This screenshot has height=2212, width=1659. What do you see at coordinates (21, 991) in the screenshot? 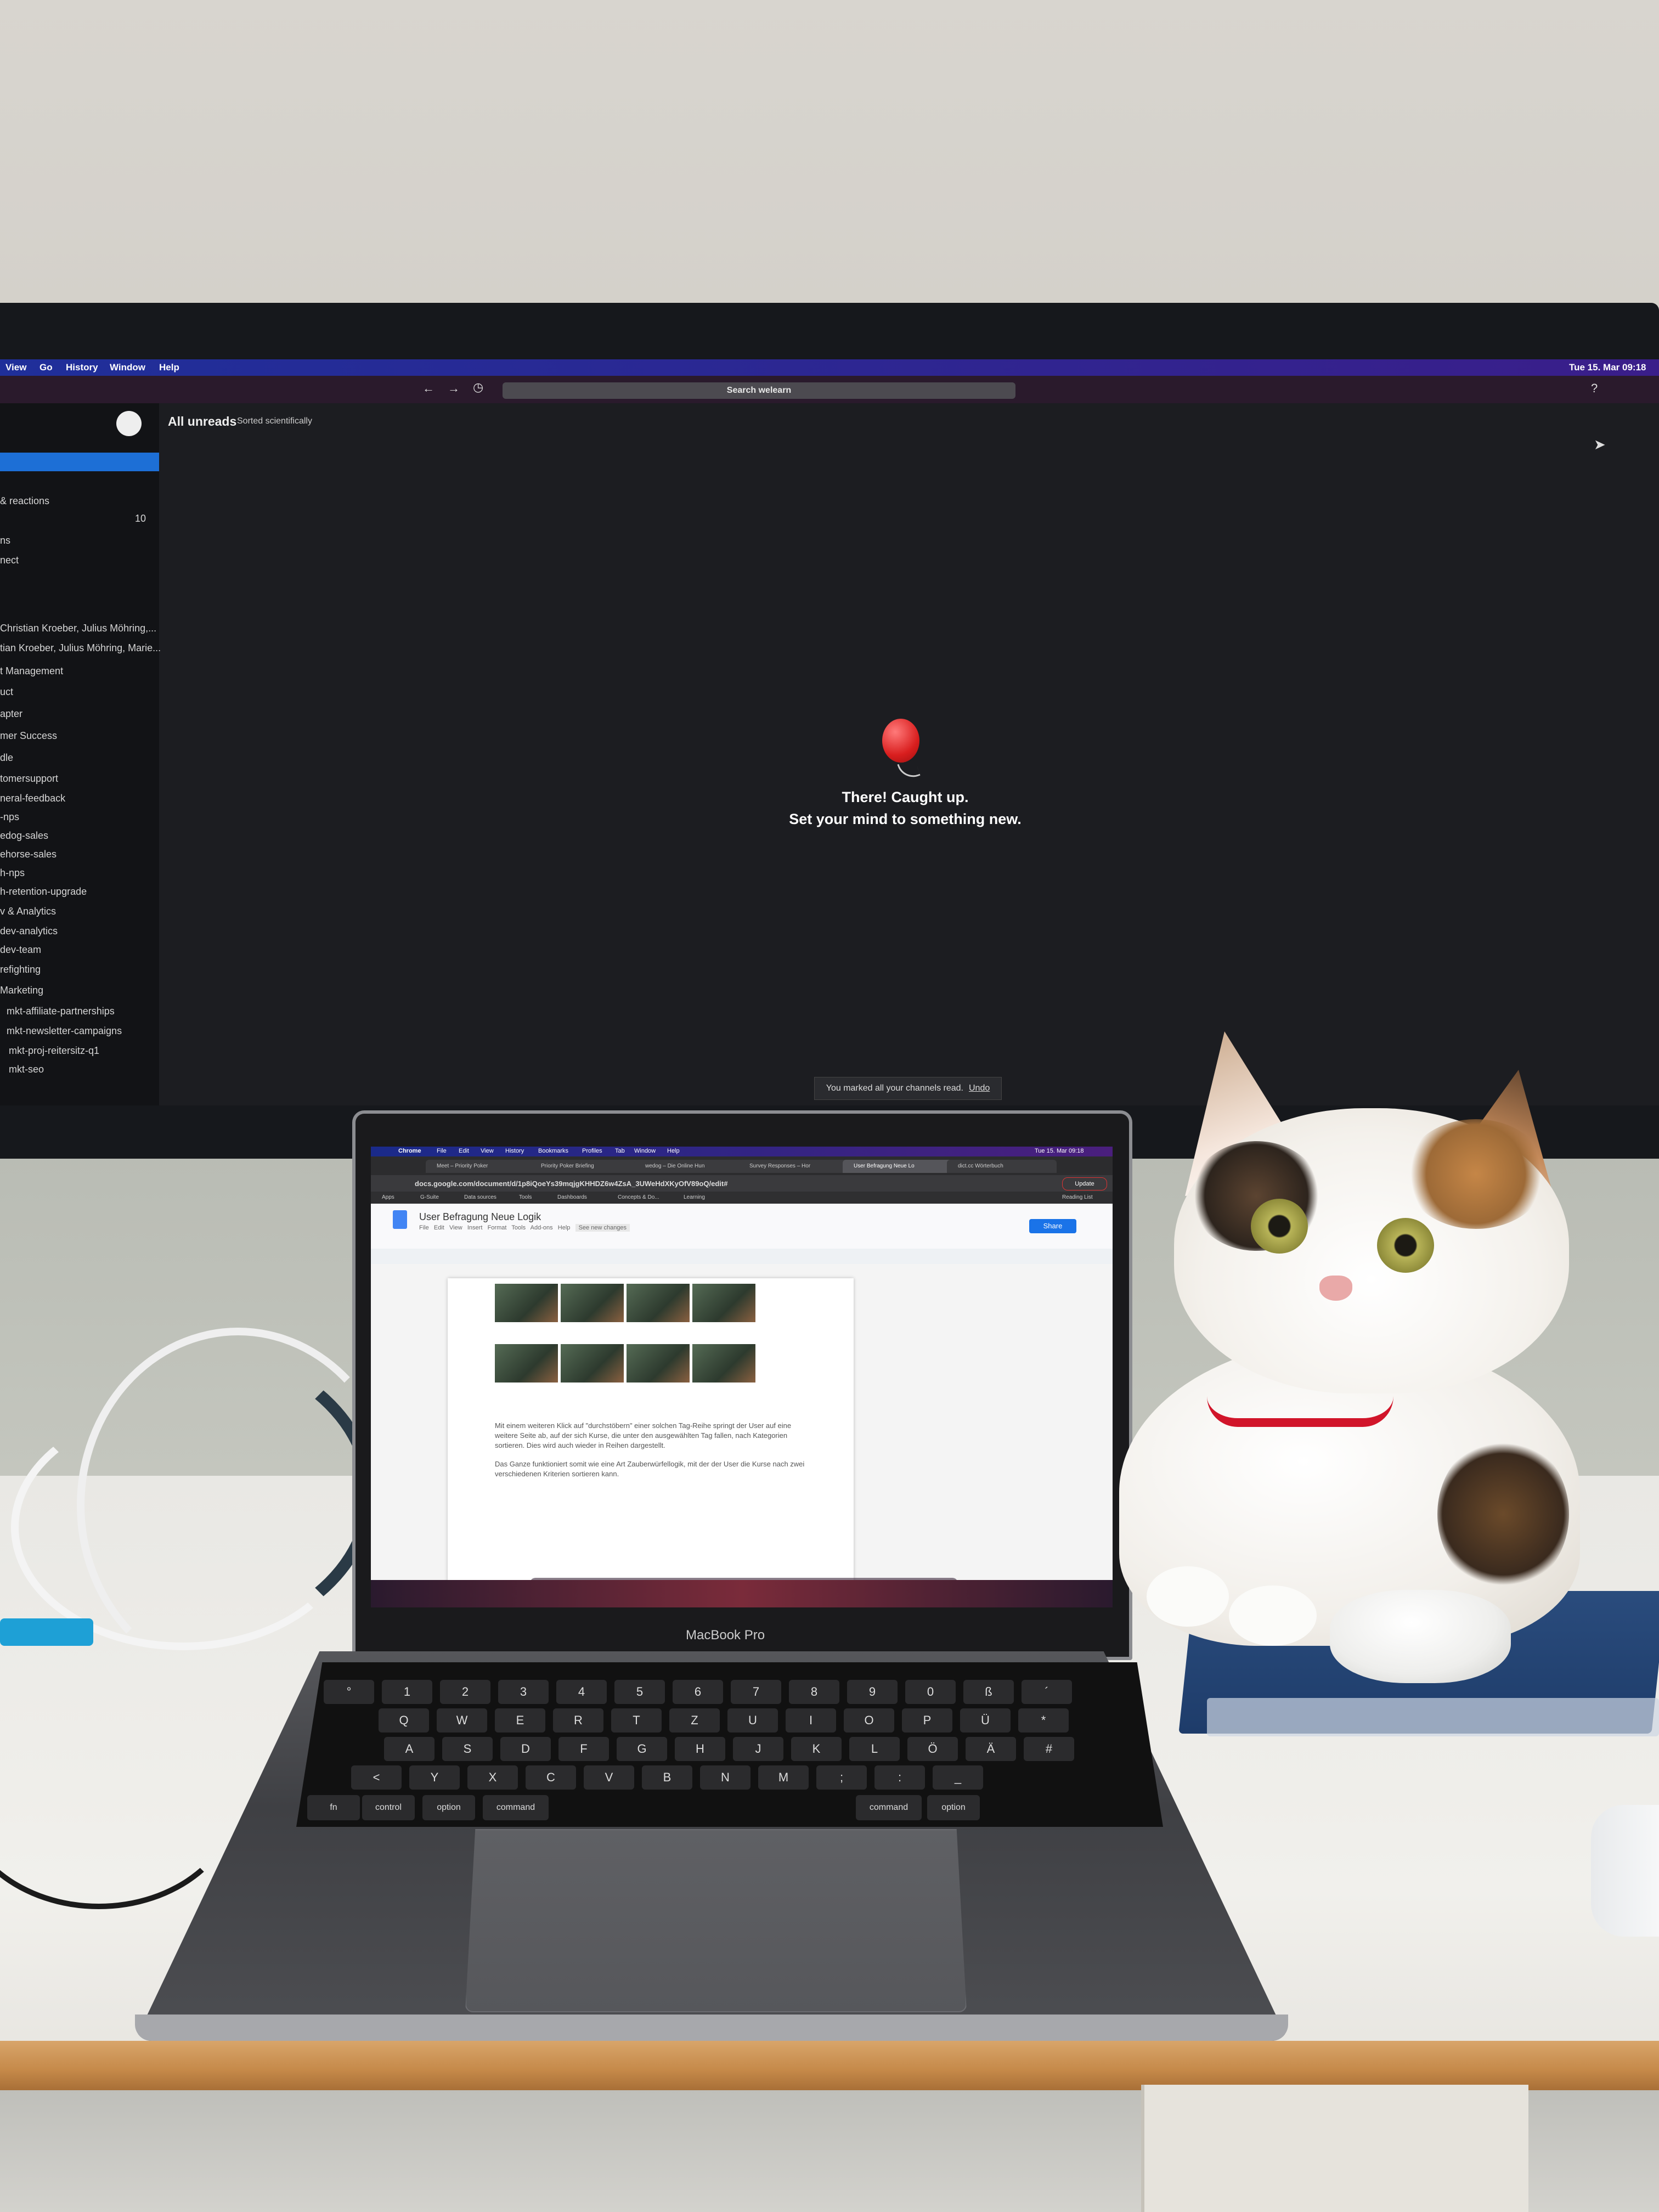
I see `sidebar-section-marketing: Marketing` at bounding box center [21, 991].